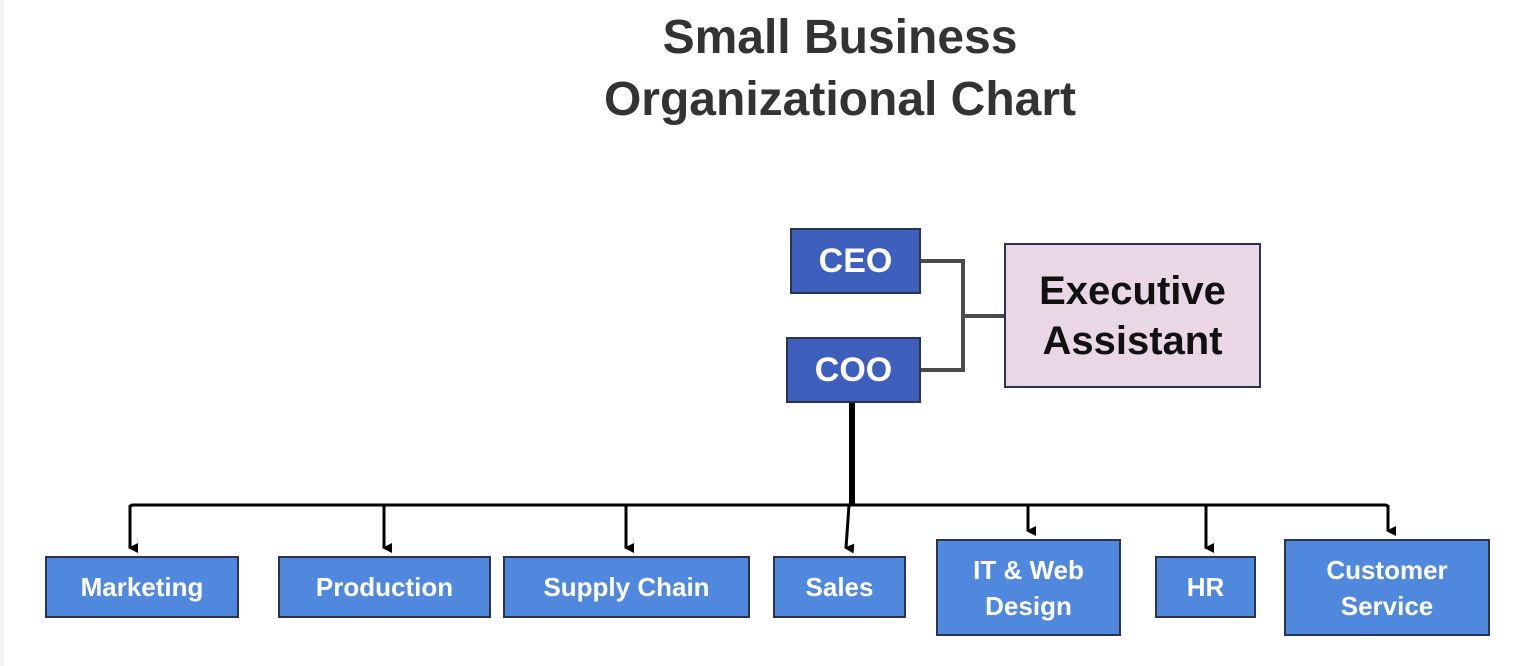  I want to click on department-sales: Sales, so click(839, 587).